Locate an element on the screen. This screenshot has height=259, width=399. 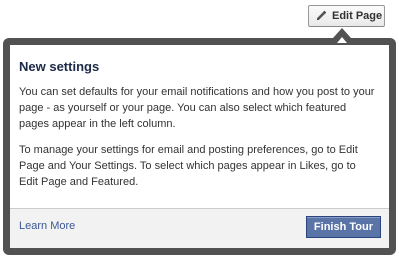
pencil-icon is located at coordinates (321, 16).